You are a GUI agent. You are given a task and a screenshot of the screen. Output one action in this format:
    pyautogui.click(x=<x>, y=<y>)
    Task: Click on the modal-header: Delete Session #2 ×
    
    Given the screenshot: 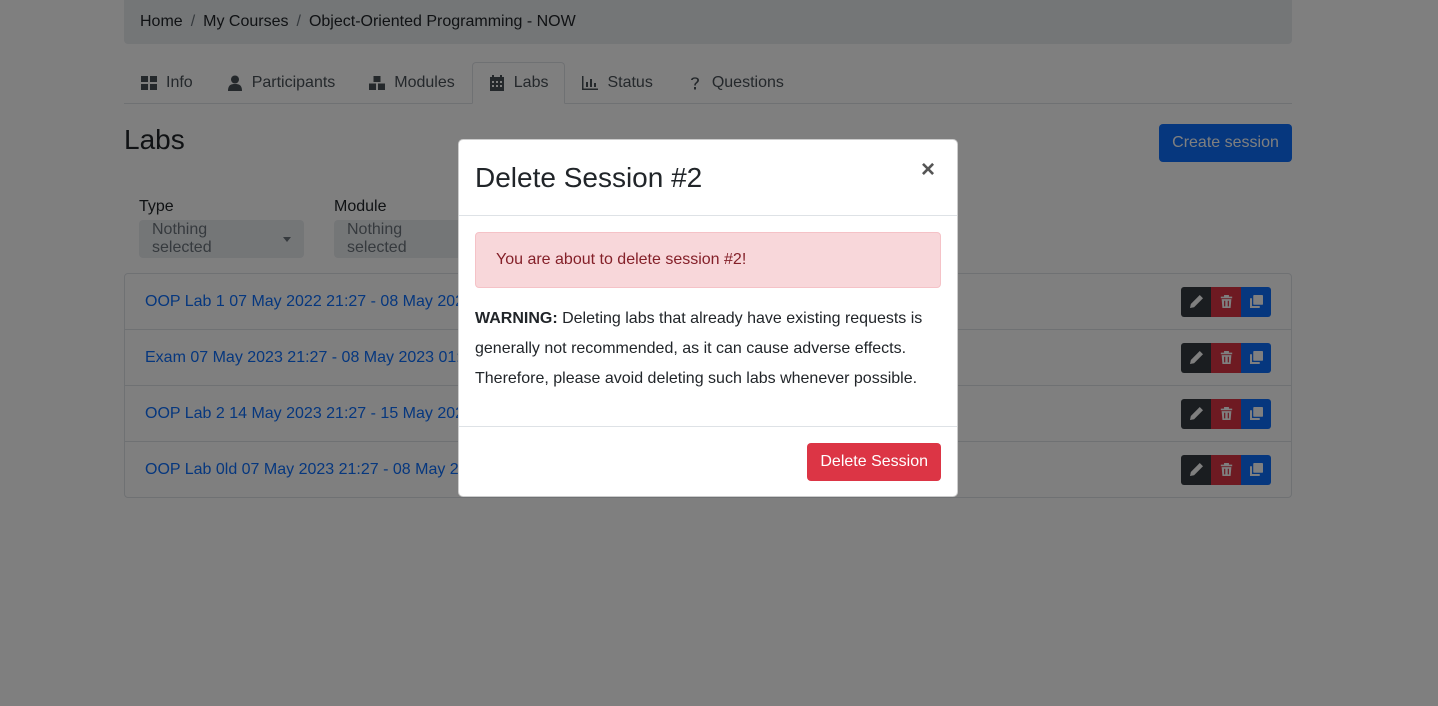 What is the action you would take?
    pyautogui.click(x=708, y=178)
    